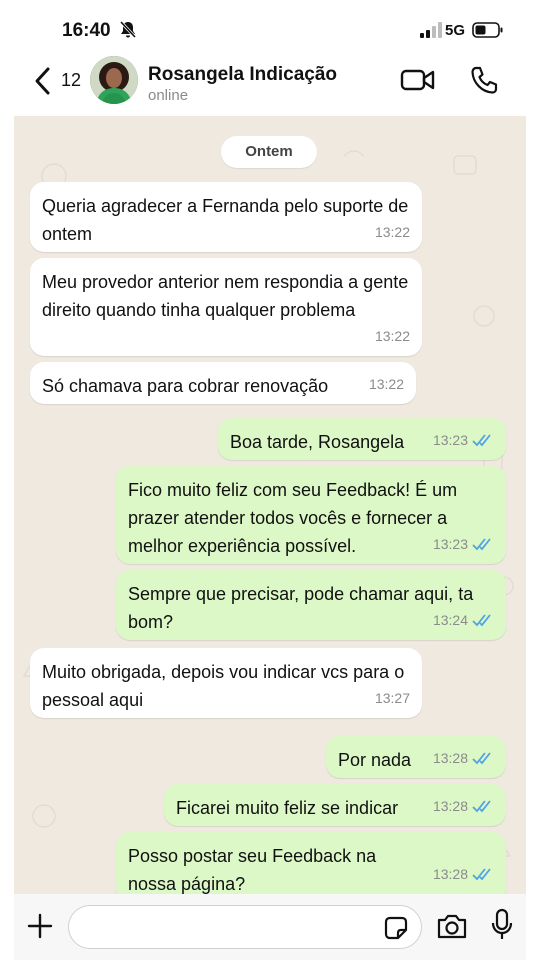 The image size is (540, 960). Describe the element at coordinates (418, 80) in the screenshot. I see `video-call-icon` at that location.